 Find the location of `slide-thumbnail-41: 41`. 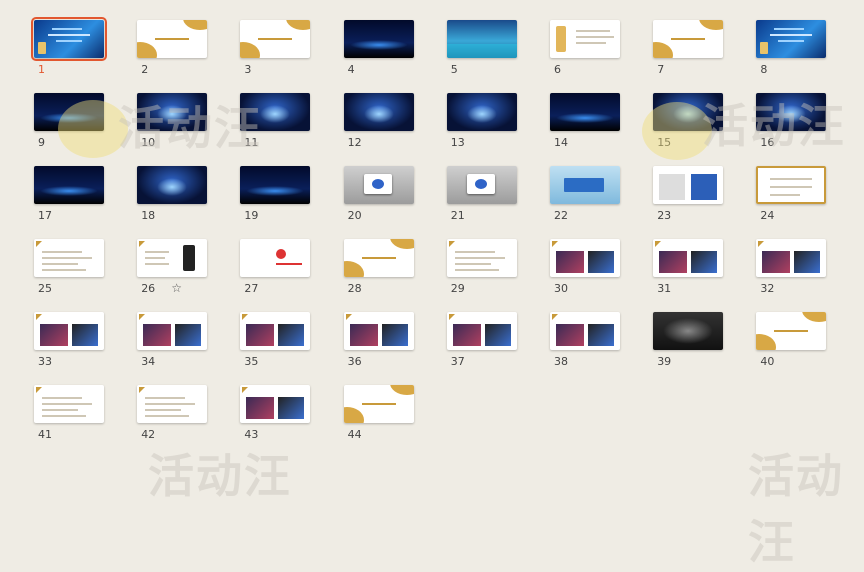

slide-thumbnail-41: 41 is located at coordinates (70, 414).